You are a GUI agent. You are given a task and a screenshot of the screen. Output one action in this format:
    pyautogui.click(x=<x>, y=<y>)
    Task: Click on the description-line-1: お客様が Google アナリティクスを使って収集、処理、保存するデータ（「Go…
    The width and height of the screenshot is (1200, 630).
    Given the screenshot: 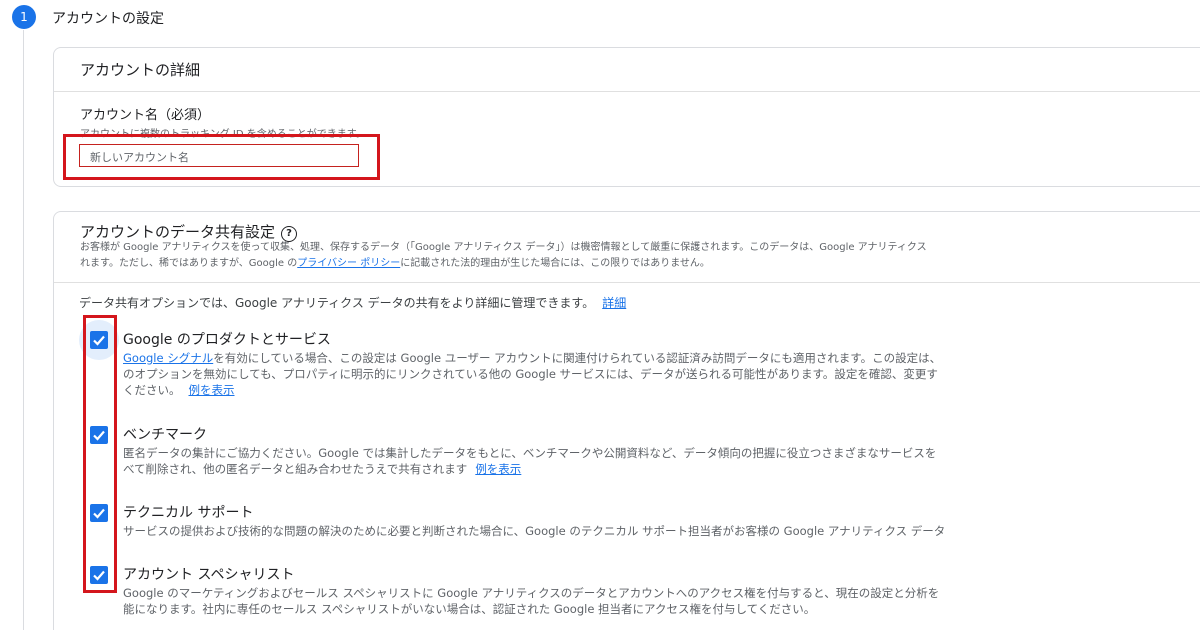 What is the action you would take?
    pyautogui.click(x=503, y=247)
    